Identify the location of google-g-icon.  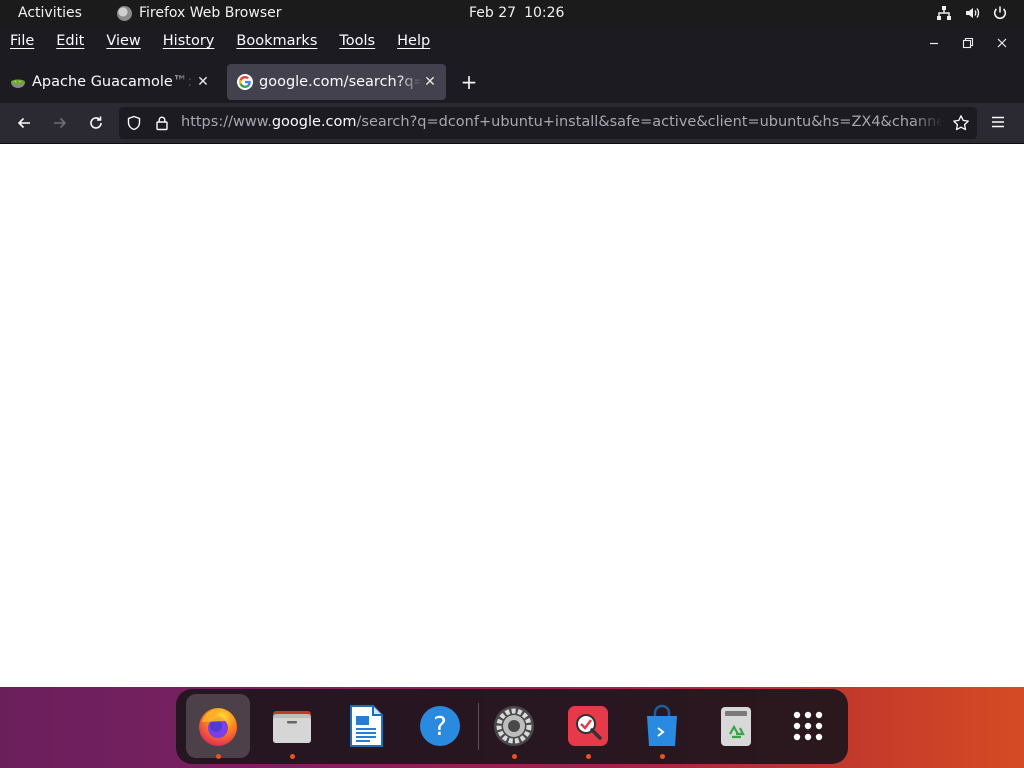
(245, 82).